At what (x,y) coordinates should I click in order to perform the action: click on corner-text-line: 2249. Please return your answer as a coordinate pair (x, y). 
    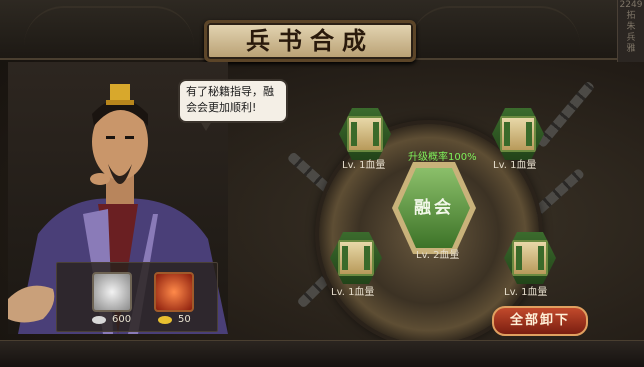
    Looking at the image, I should click on (631, 5).